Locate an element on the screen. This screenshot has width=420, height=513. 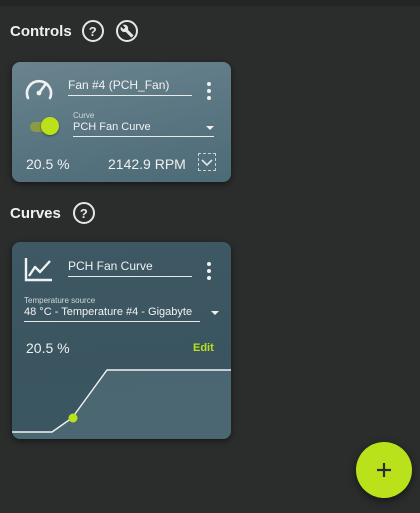
curve-current-point is located at coordinates (73, 418).